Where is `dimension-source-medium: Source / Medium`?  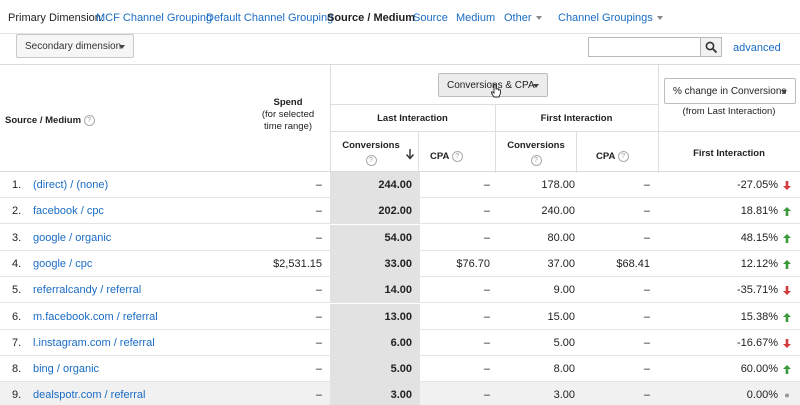 dimension-source-medium: Source / Medium is located at coordinates (371, 18).